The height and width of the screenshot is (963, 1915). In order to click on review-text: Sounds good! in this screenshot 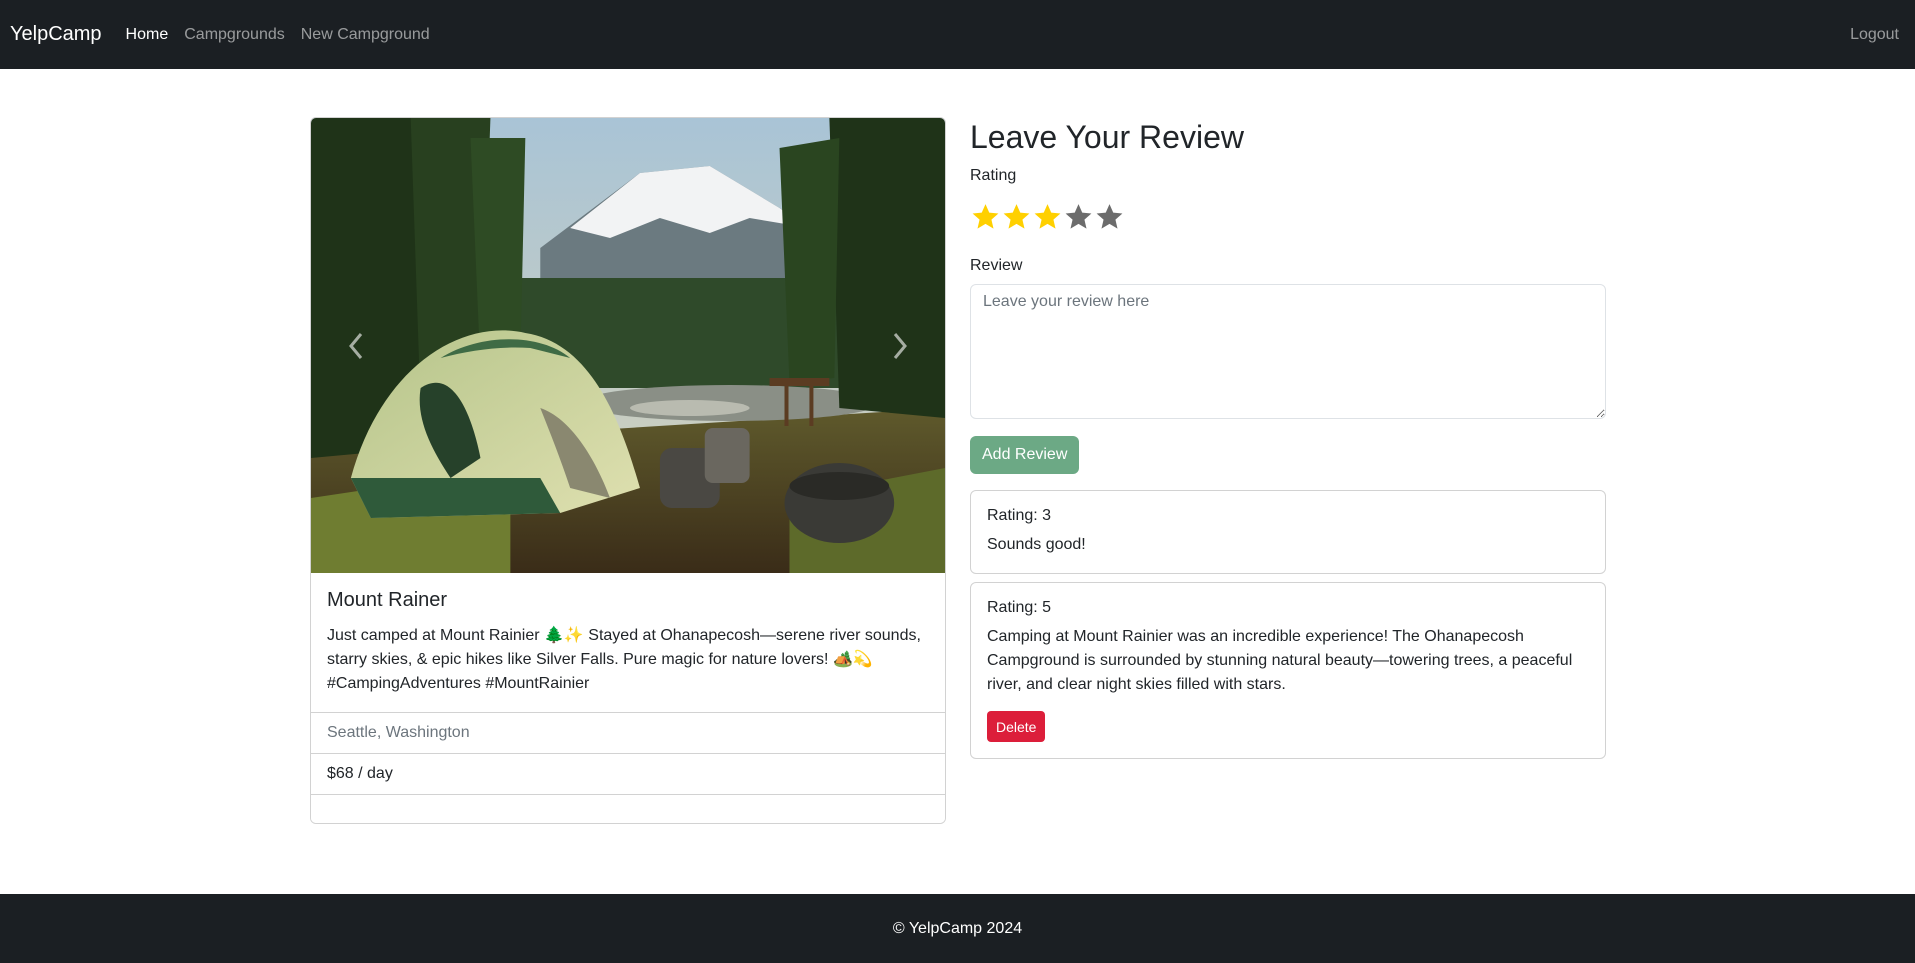, I will do `click(1036, 544)`.